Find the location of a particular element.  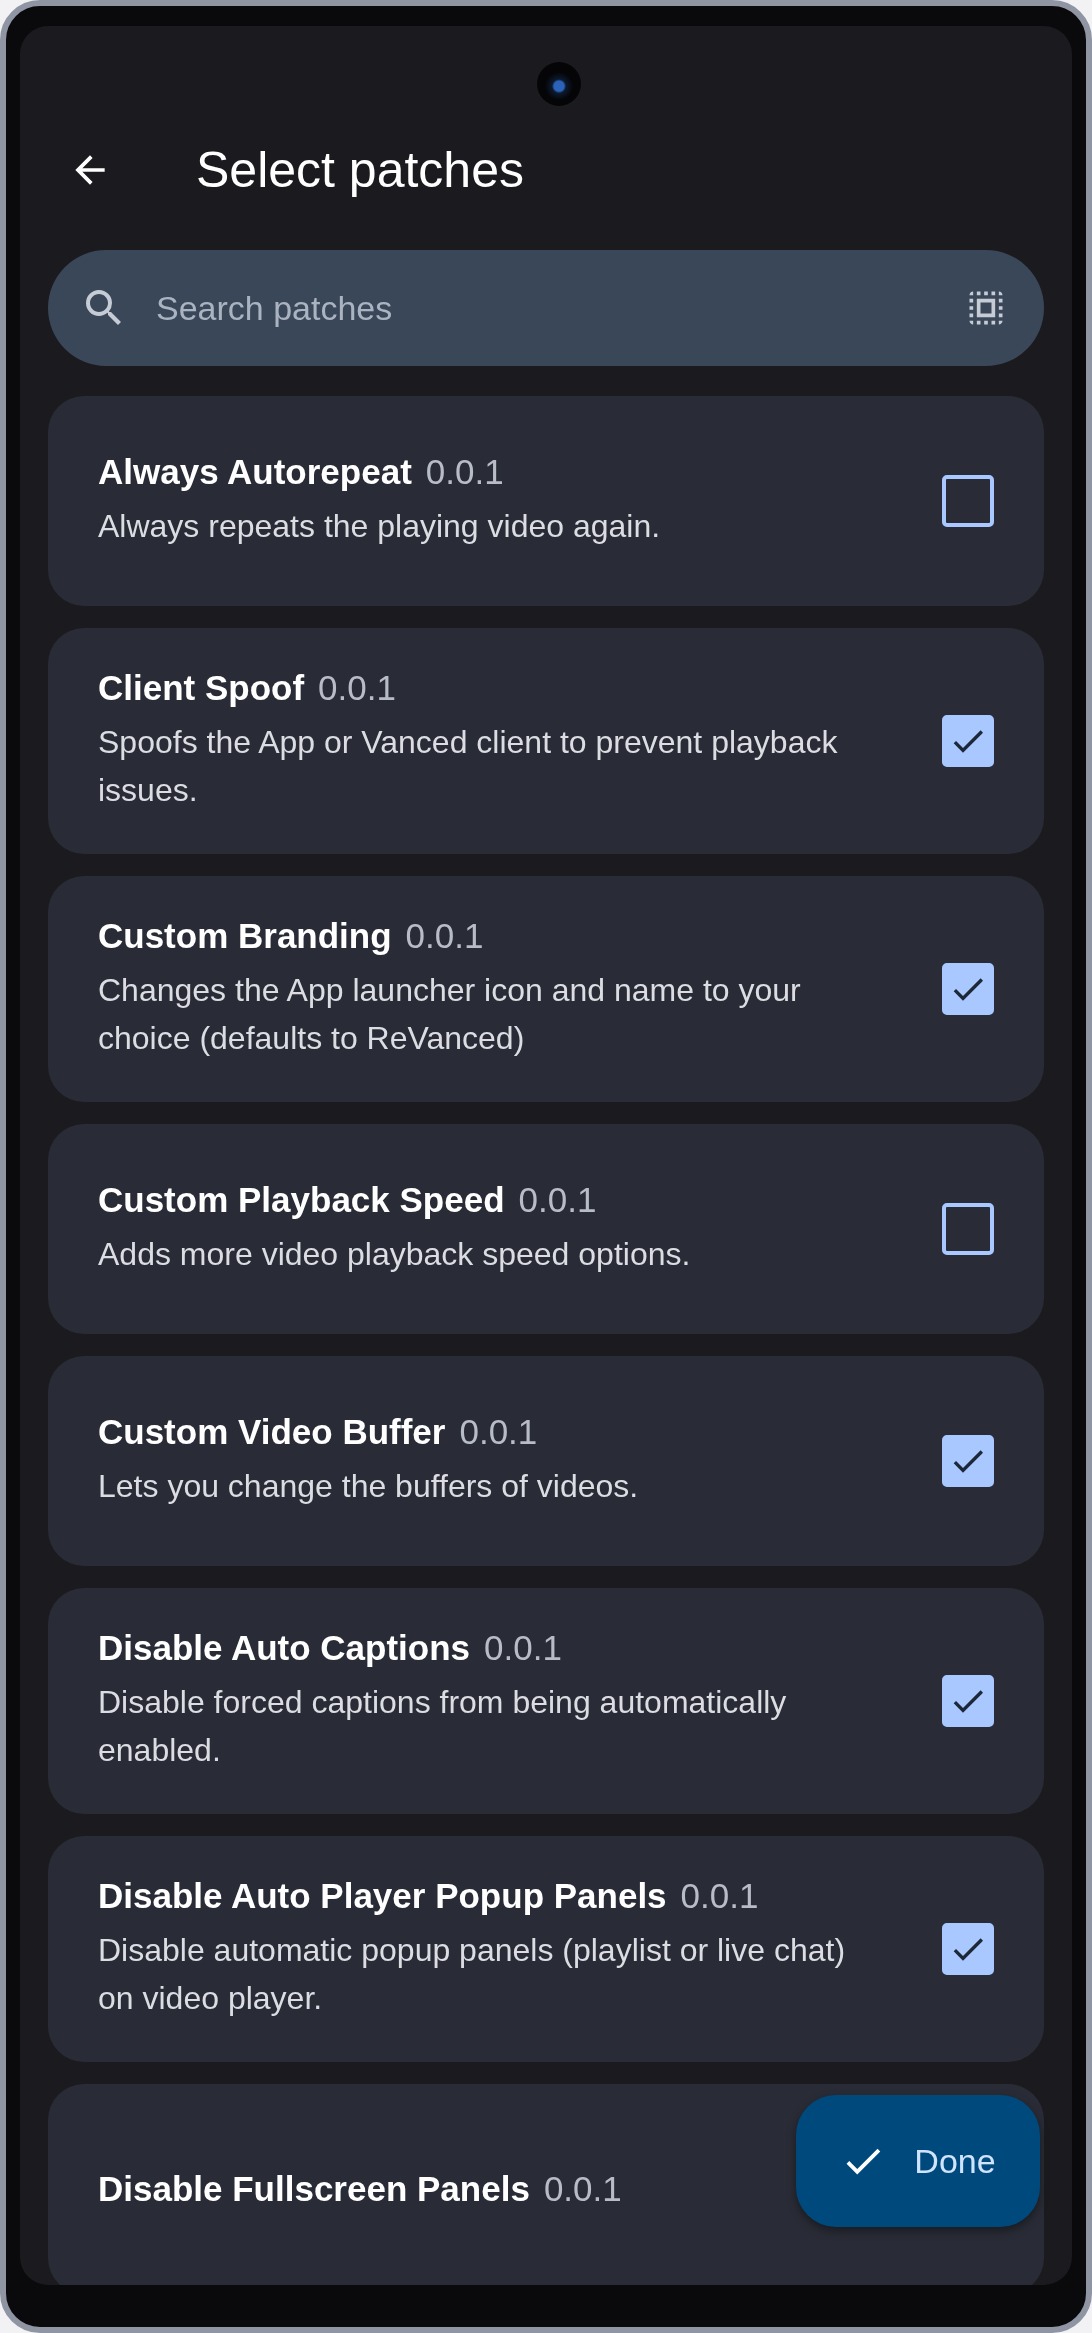

patch-description: Changes the App launcher icon and name to your choice (defaults to ReVanced) is located at coordinates (450, 1014).